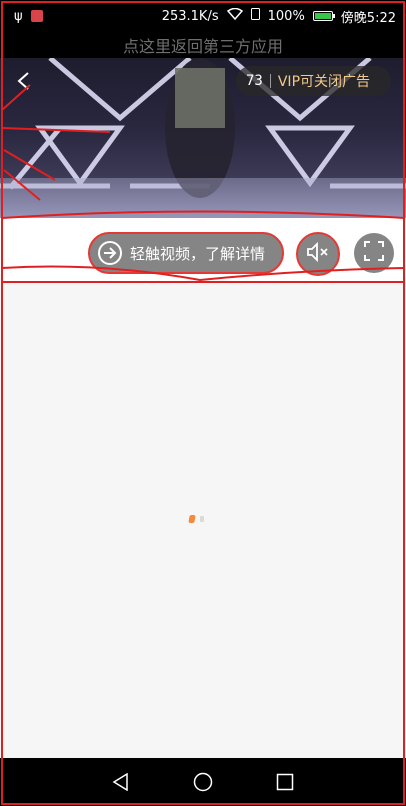 This screenshot has width=406, height=806. What do you see at coordinates (324, 81) in the screenshot?
I see `vip-close-ad-link: VIP可关闭广告` at bounding box center [324, 81].